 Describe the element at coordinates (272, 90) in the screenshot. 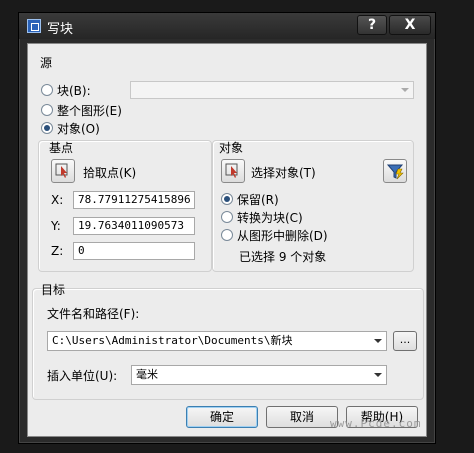

I see `block-combo` at that location.